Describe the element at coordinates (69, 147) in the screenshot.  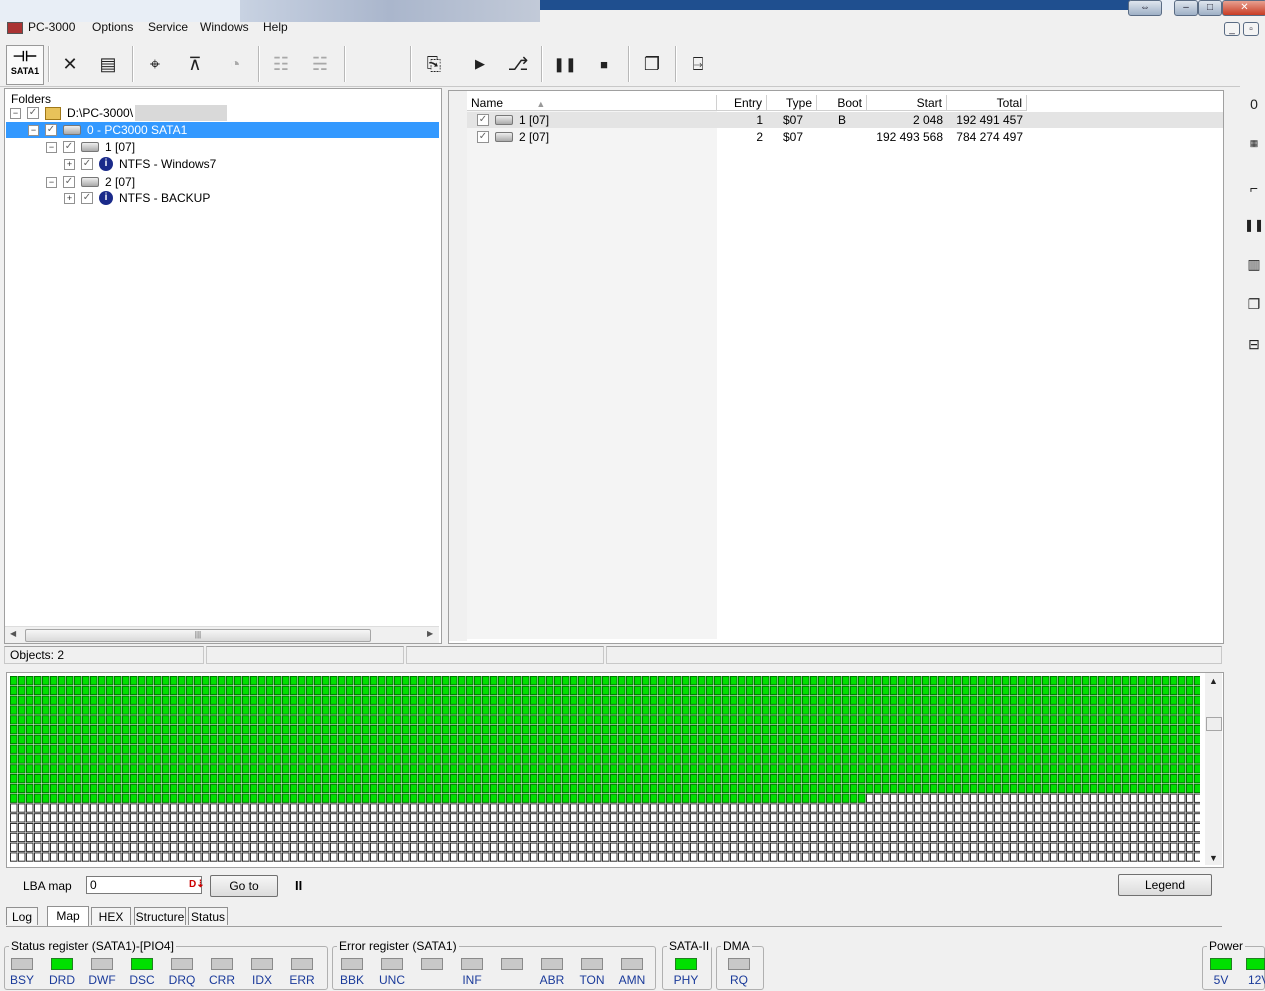
I see `tree-checkbox: ✓` at that location.